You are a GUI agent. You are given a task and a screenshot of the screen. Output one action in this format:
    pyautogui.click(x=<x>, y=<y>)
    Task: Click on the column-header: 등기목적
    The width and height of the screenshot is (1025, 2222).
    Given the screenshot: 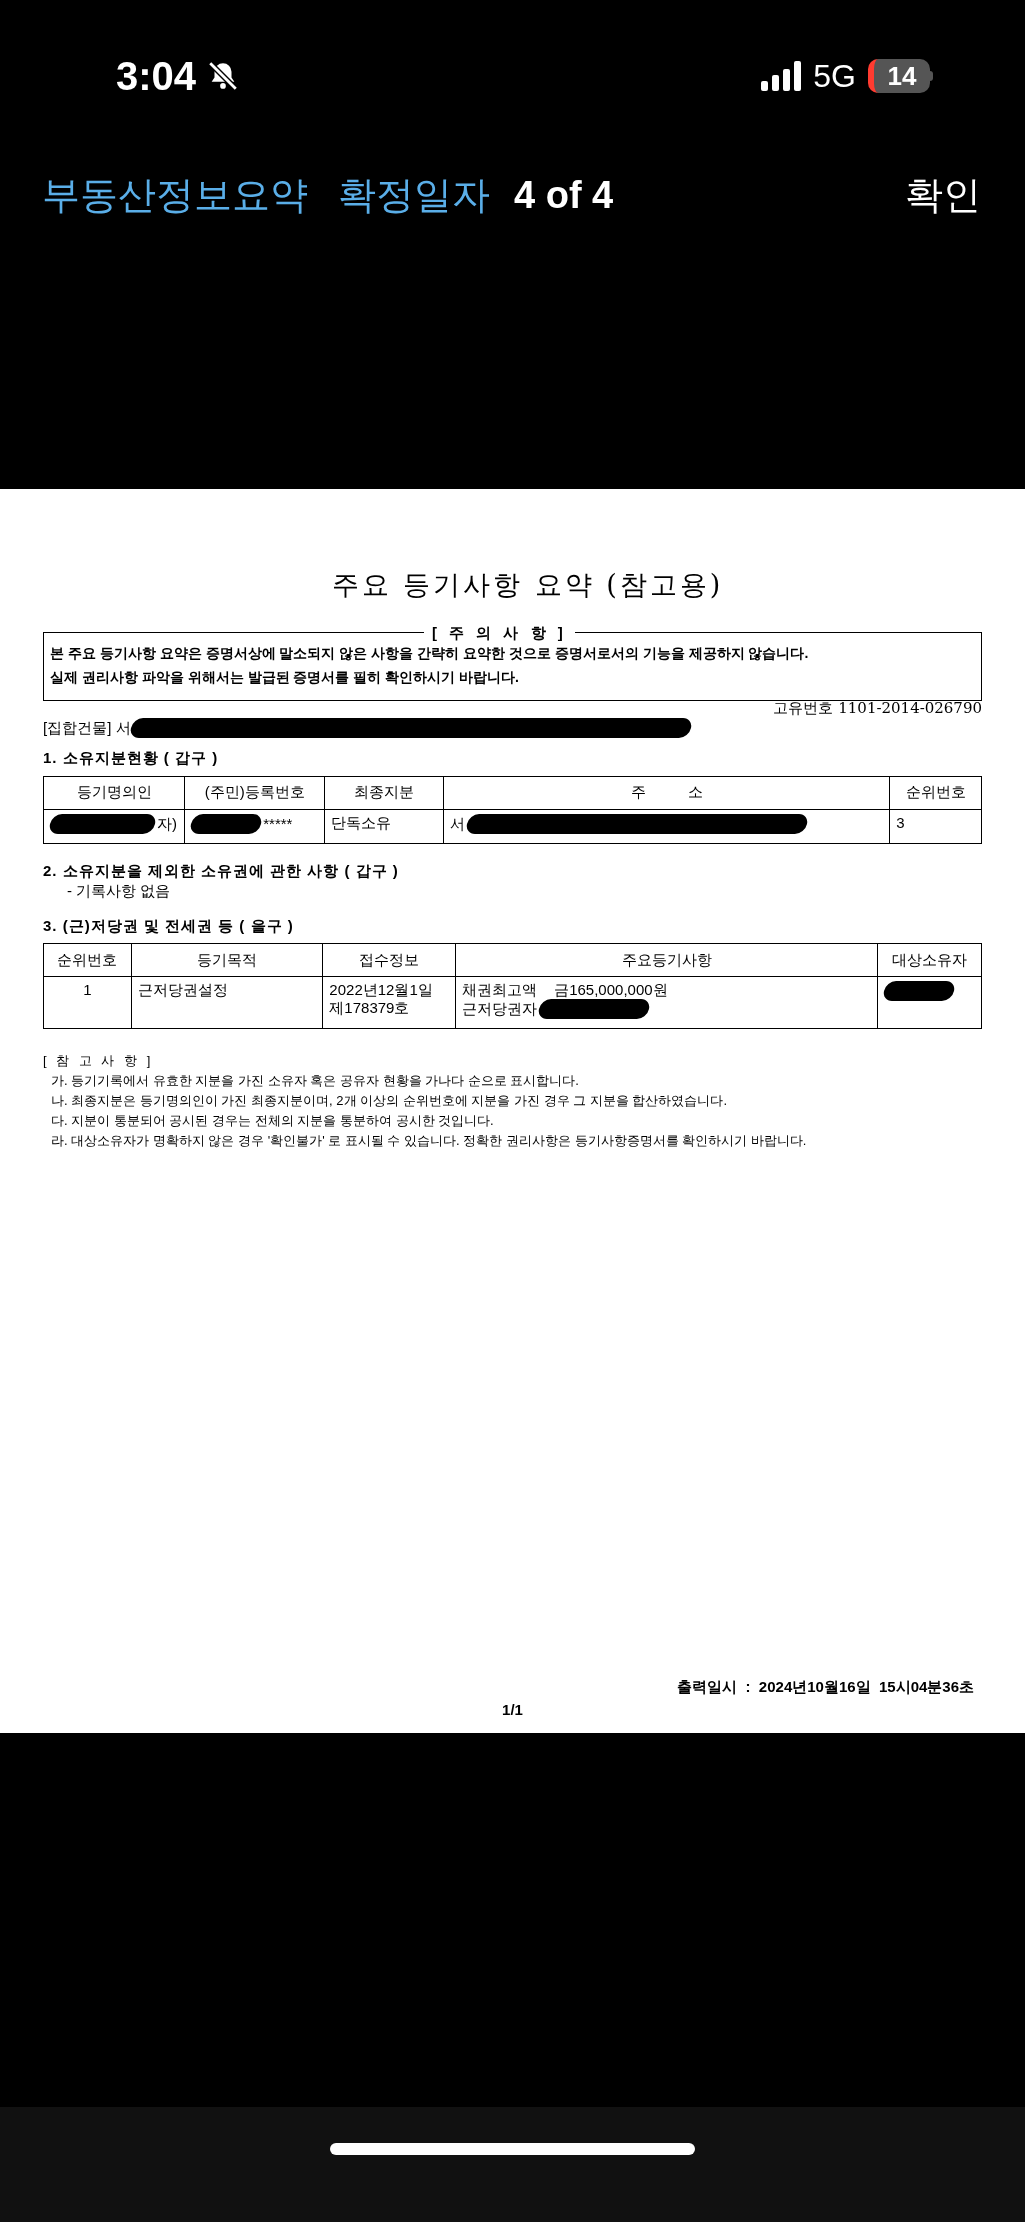 What is the action you would take?
    pyautogui.click(x=227, y=960)
    